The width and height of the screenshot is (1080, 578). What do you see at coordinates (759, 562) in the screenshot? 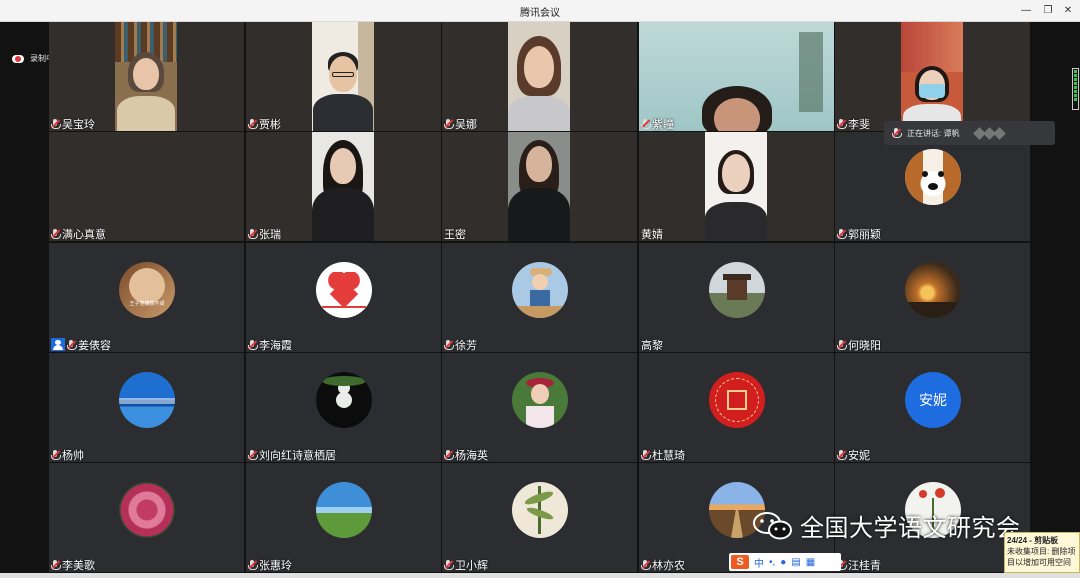
I see `ime-mode-toggle: 中` at bounding box center [759, 562].